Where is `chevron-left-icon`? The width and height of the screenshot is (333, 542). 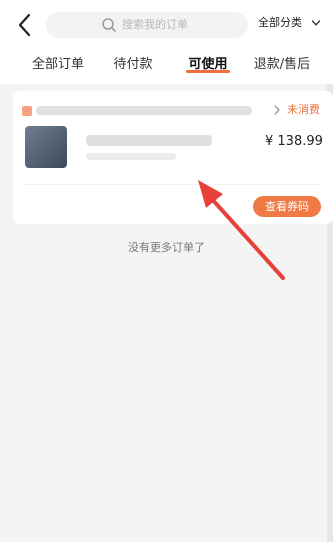
chevron-left-icon is located at coordinates (24, 25).